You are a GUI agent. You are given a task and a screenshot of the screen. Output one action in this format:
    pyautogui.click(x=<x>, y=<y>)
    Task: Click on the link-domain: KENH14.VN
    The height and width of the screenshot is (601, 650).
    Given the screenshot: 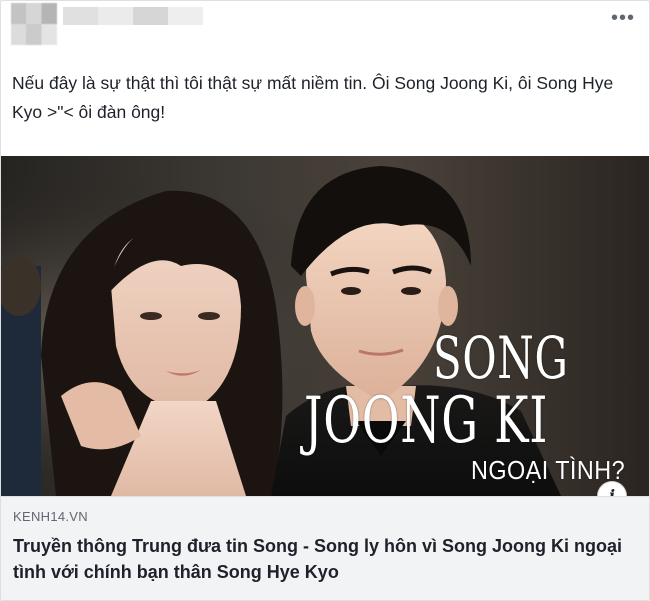 What is the action you would take?
    pyautogui.click(x=50, y=516)
    